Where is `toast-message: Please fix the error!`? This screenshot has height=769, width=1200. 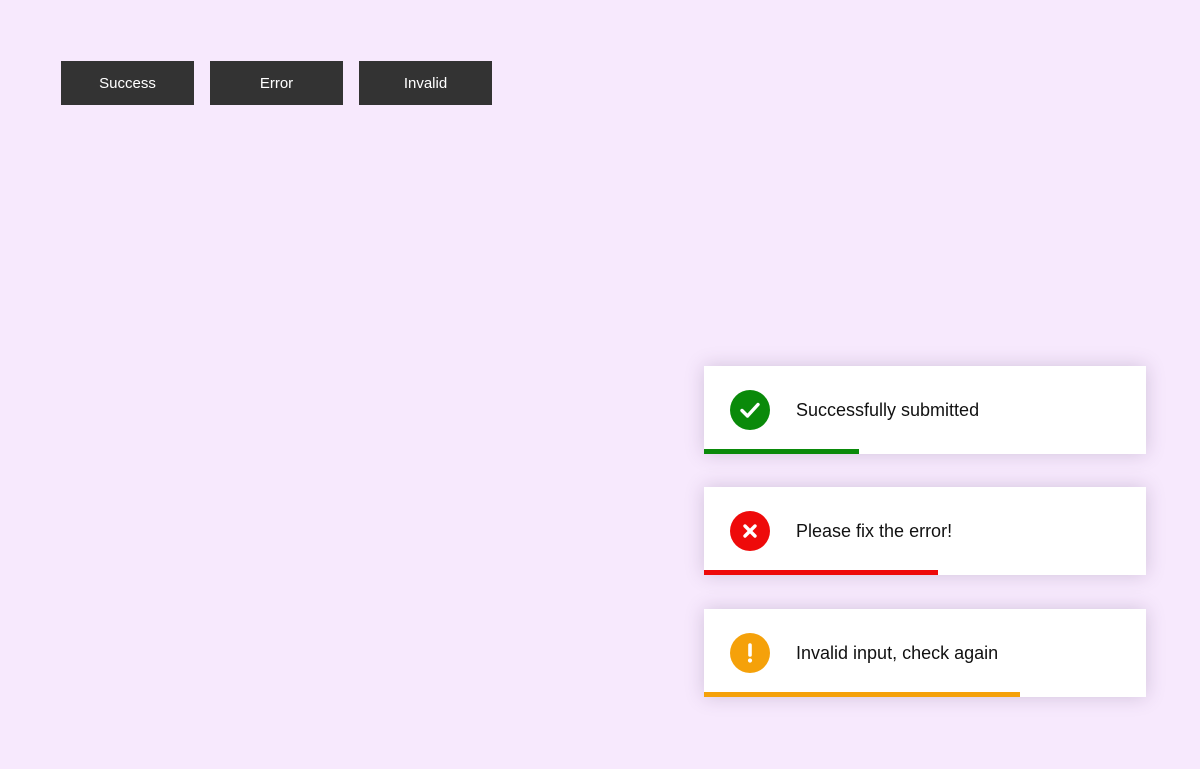 toast-message: Please fix the error! is located at coordinates (874, 530).